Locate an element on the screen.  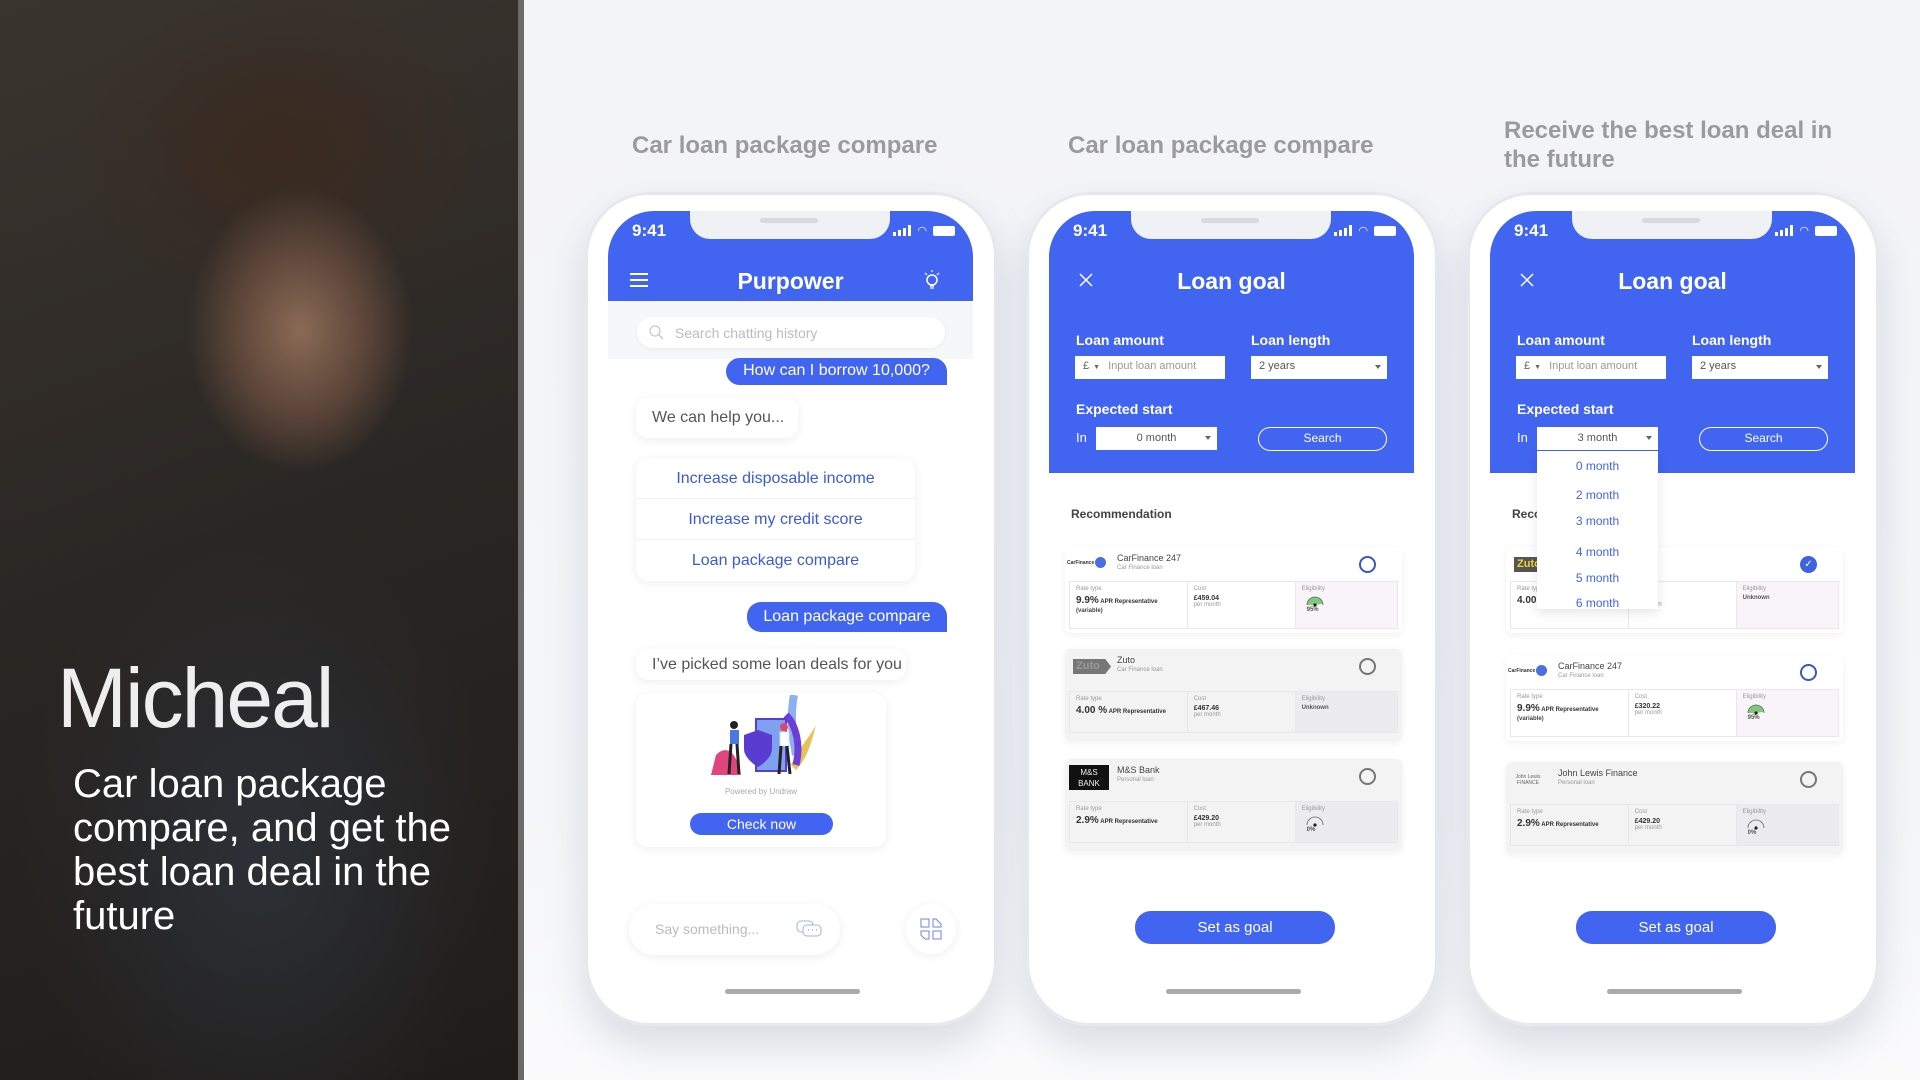
radio-selected: ✓ is located at coordinates (1808, 564).